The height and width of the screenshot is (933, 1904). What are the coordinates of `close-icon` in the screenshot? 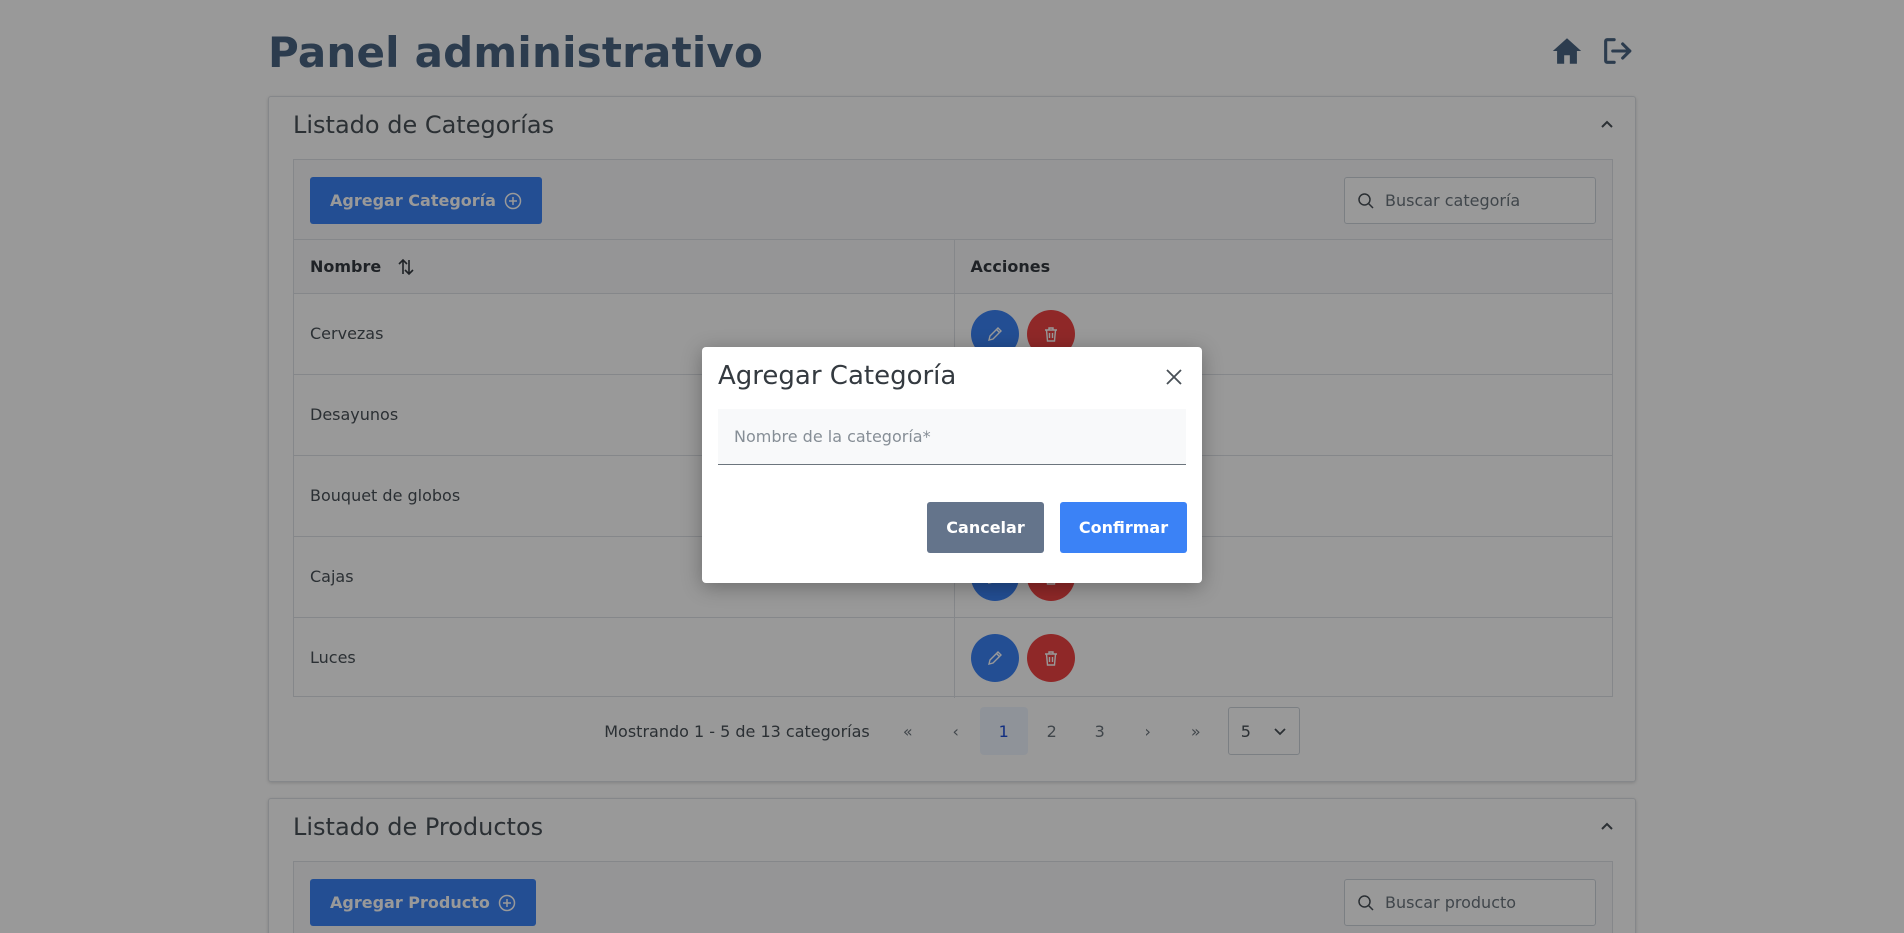 It's located at (1174, 377).